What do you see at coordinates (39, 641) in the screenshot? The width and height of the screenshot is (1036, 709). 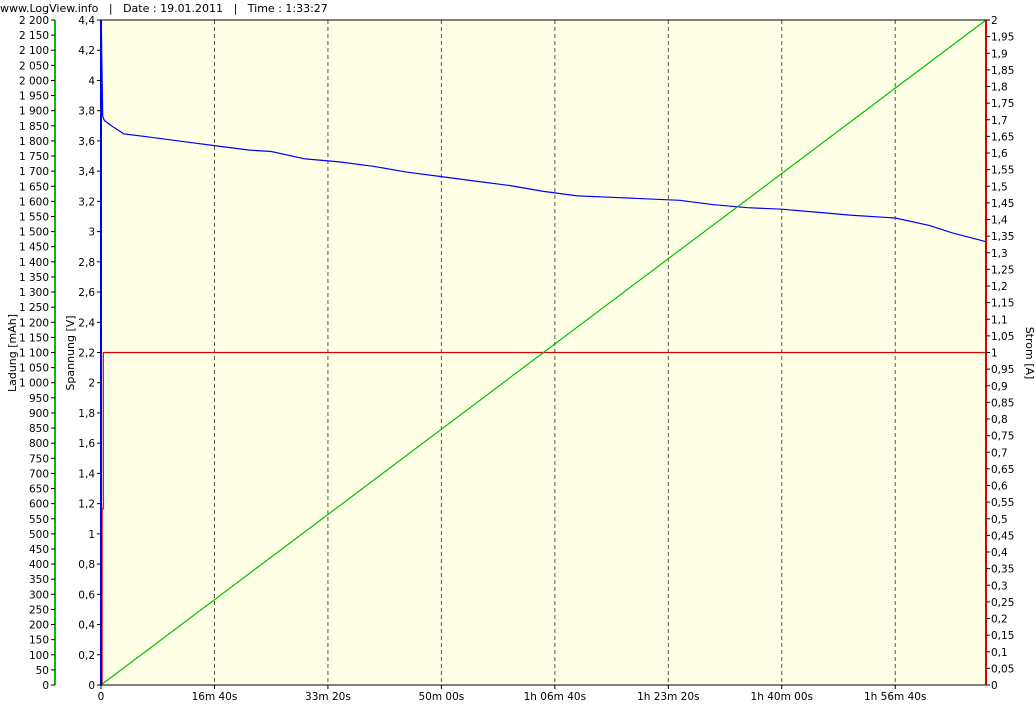 I see `charge-tick-label: 150` at bounding box center [39, 641].